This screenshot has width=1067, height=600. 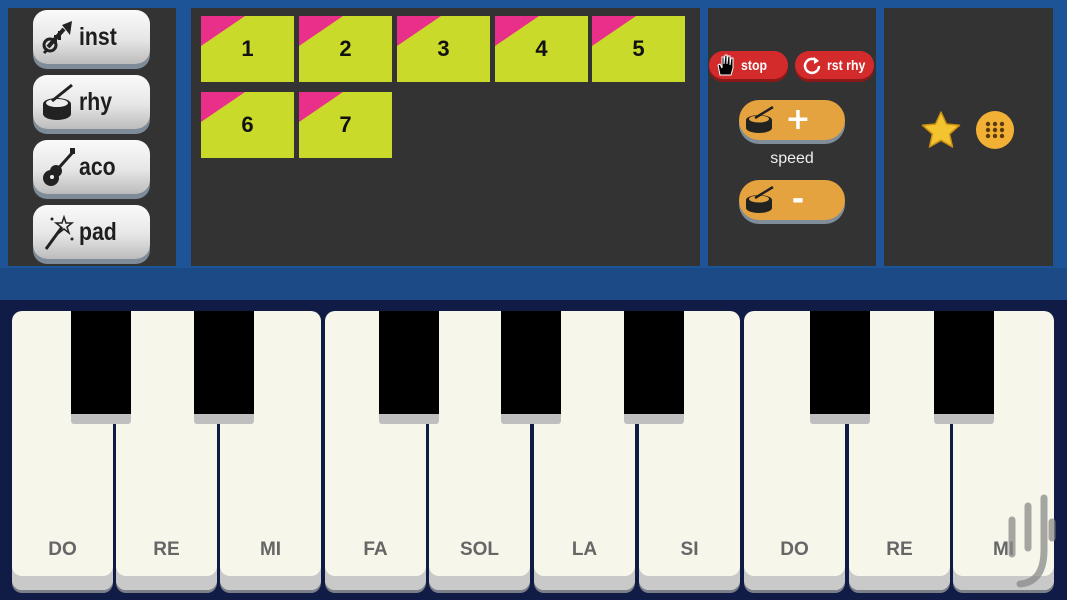 What do you see at coordinates (798, 119) in the screenshot?
I see `plus-symbol: +` at bounding box center [798, 119].